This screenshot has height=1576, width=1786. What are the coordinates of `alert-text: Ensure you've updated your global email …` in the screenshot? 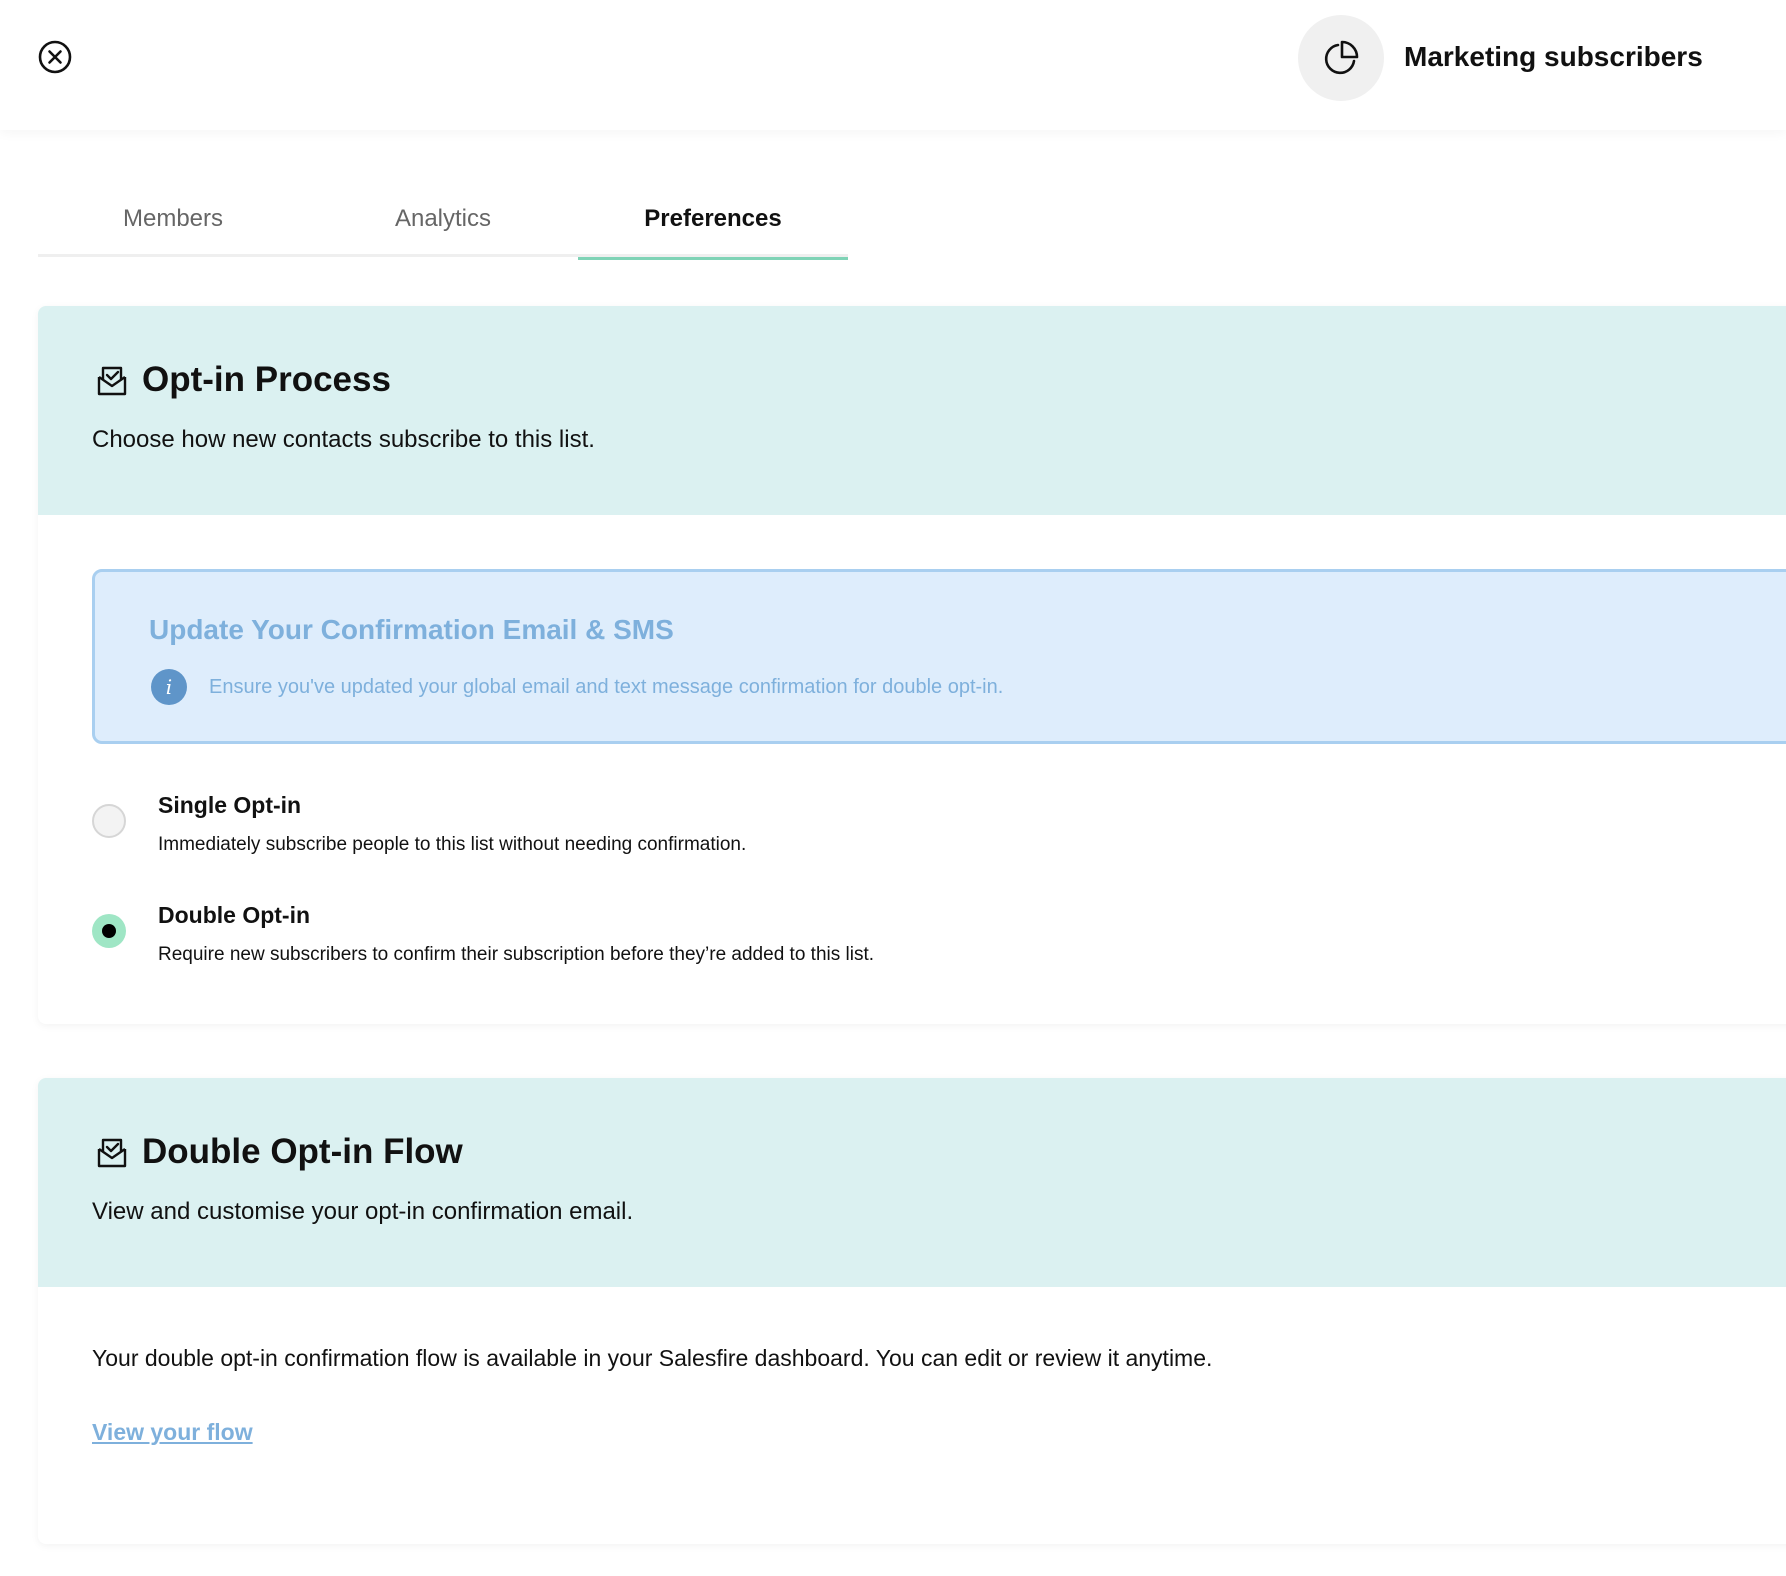 It's located at (606, 687).